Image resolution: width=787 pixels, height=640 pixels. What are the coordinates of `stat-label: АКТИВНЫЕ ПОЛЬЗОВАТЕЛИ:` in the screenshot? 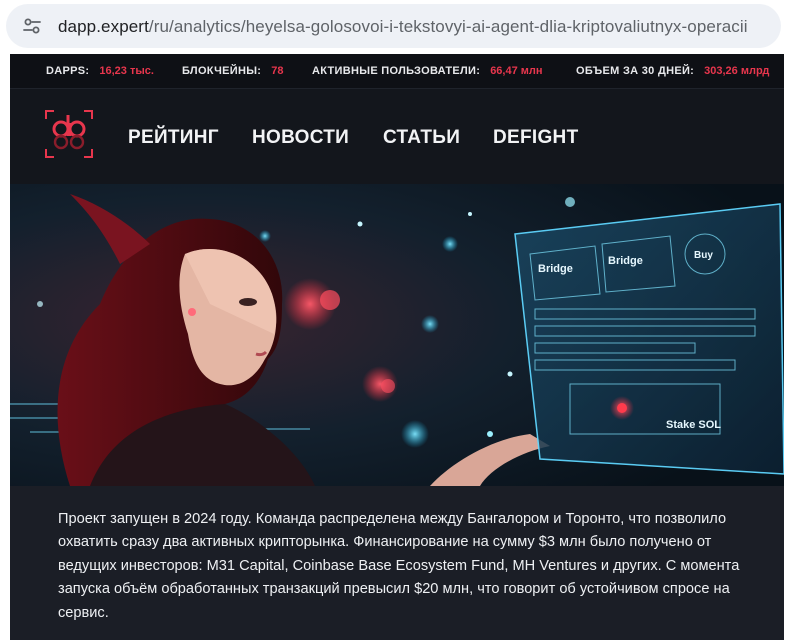 It's located at (396, 71).